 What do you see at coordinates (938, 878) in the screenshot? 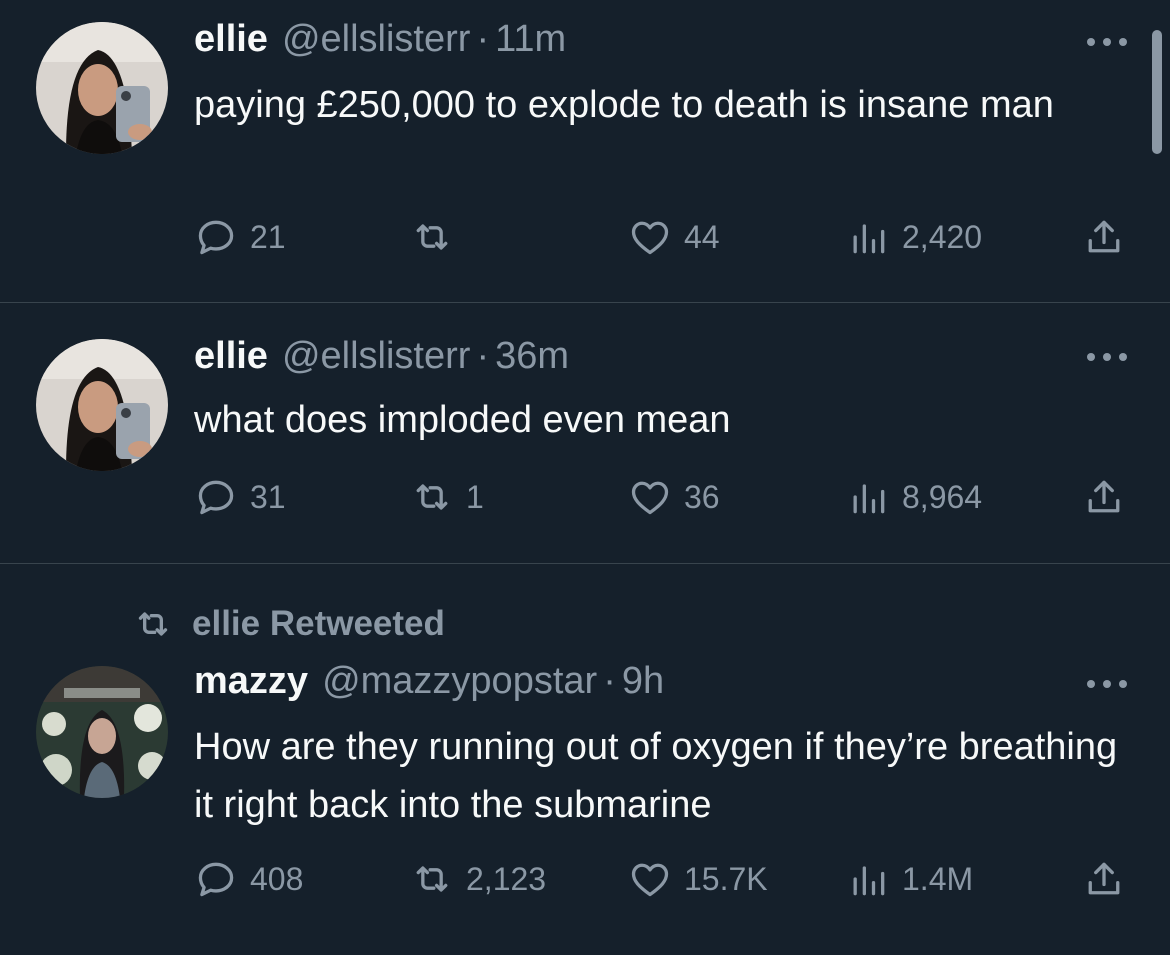
I see `views-count: 1.4M` at bounding box center [938, 878].